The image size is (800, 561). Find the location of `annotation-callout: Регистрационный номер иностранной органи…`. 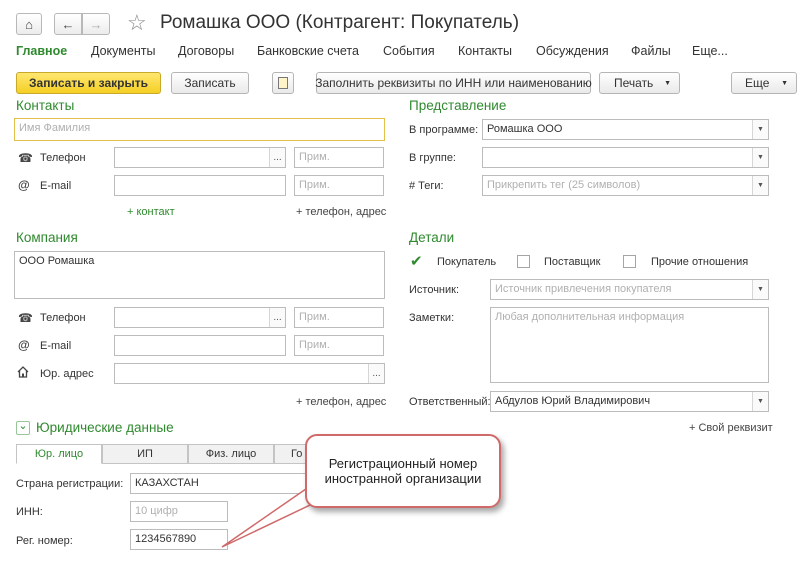

annotation-callout: Регистрационный номер иностранной органи… is located at coordinates (403, 471).